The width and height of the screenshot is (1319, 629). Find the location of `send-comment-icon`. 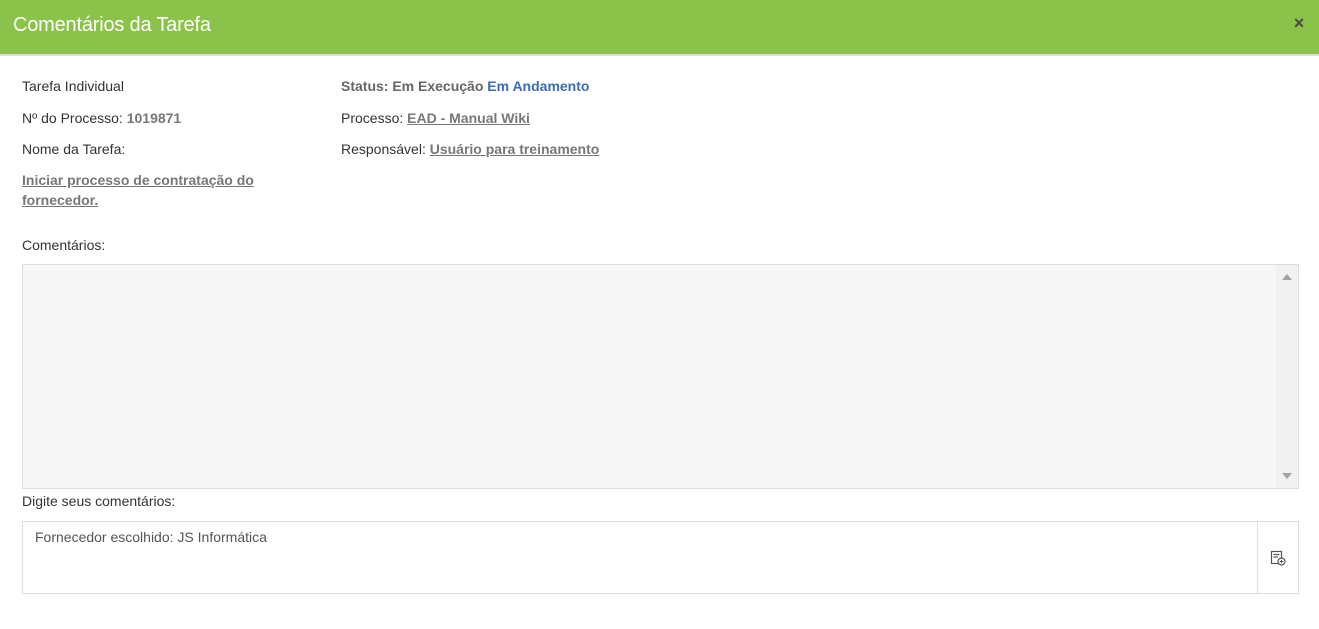

send-comment-icon is located at coordinates (1278, 558).